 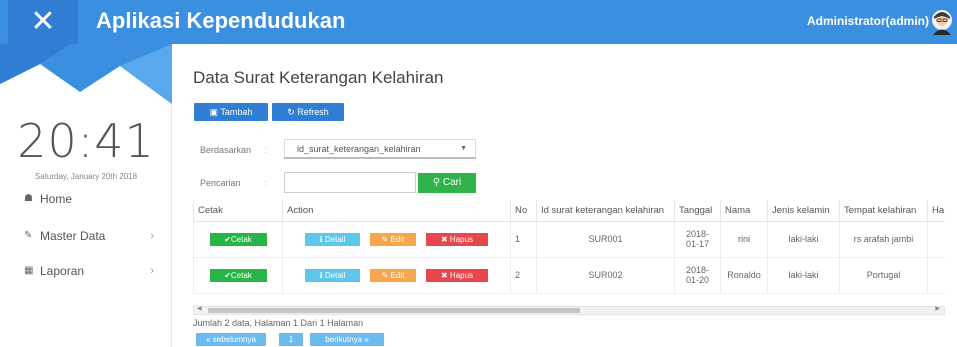 What do you see at coordinates (744, 239) in the screenshot?
I see `cell-name: rini` at bounding box center [744, 239].